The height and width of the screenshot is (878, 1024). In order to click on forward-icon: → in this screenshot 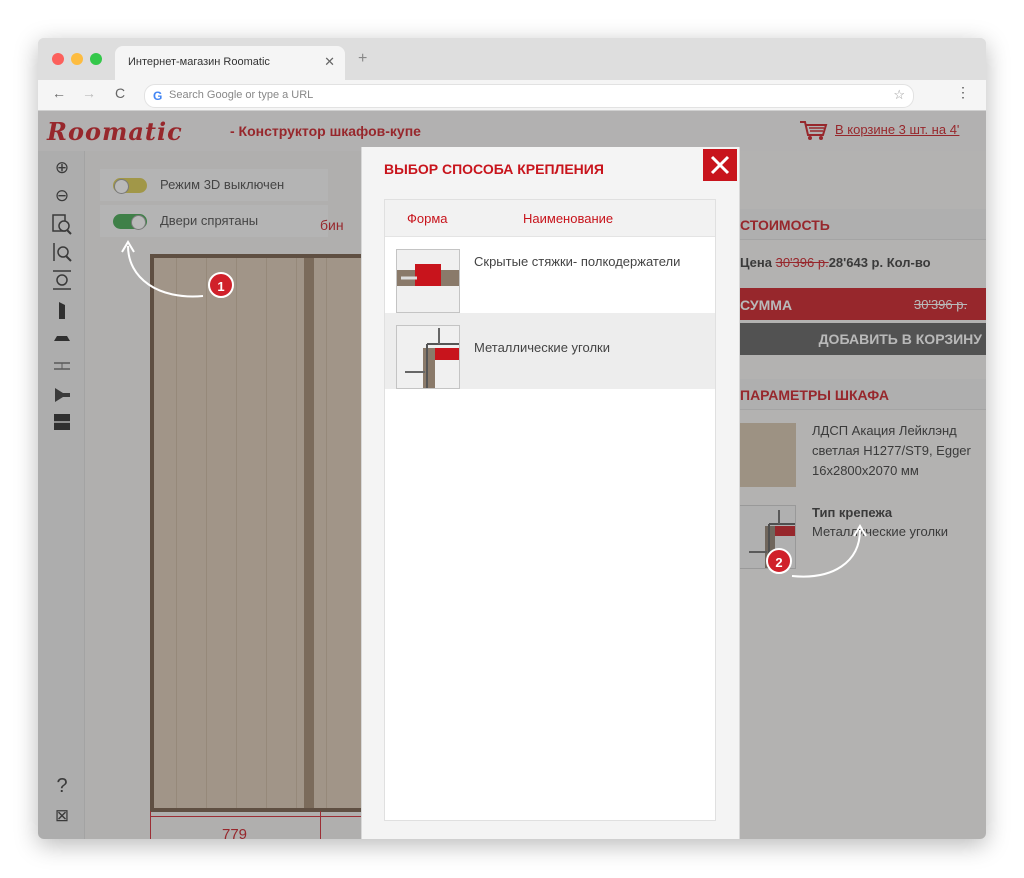, I will do `click(89, 93)`.